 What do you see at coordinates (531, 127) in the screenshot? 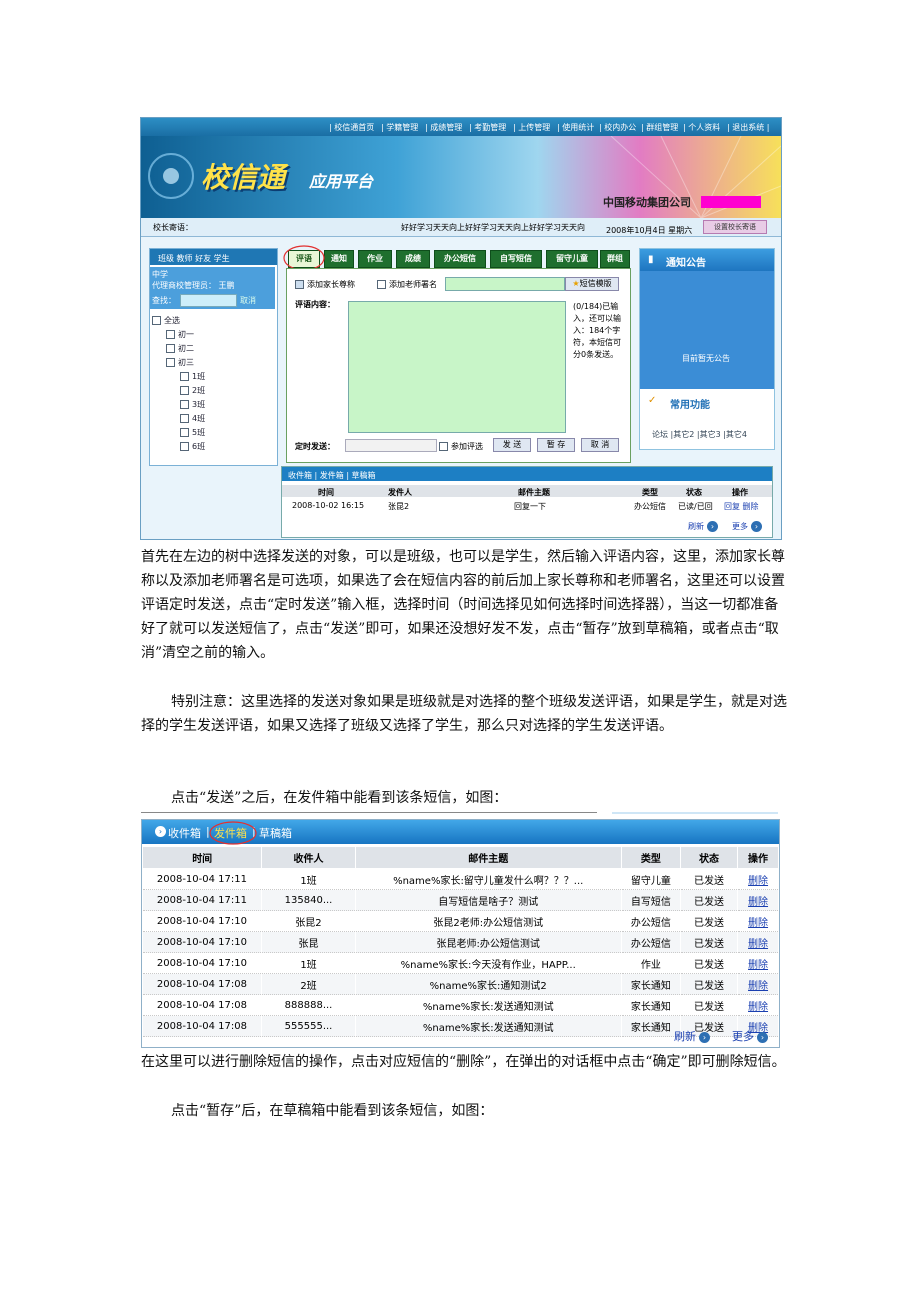
I see `nav-item-upload: | 上传管理` at bounding box center [531, 127].